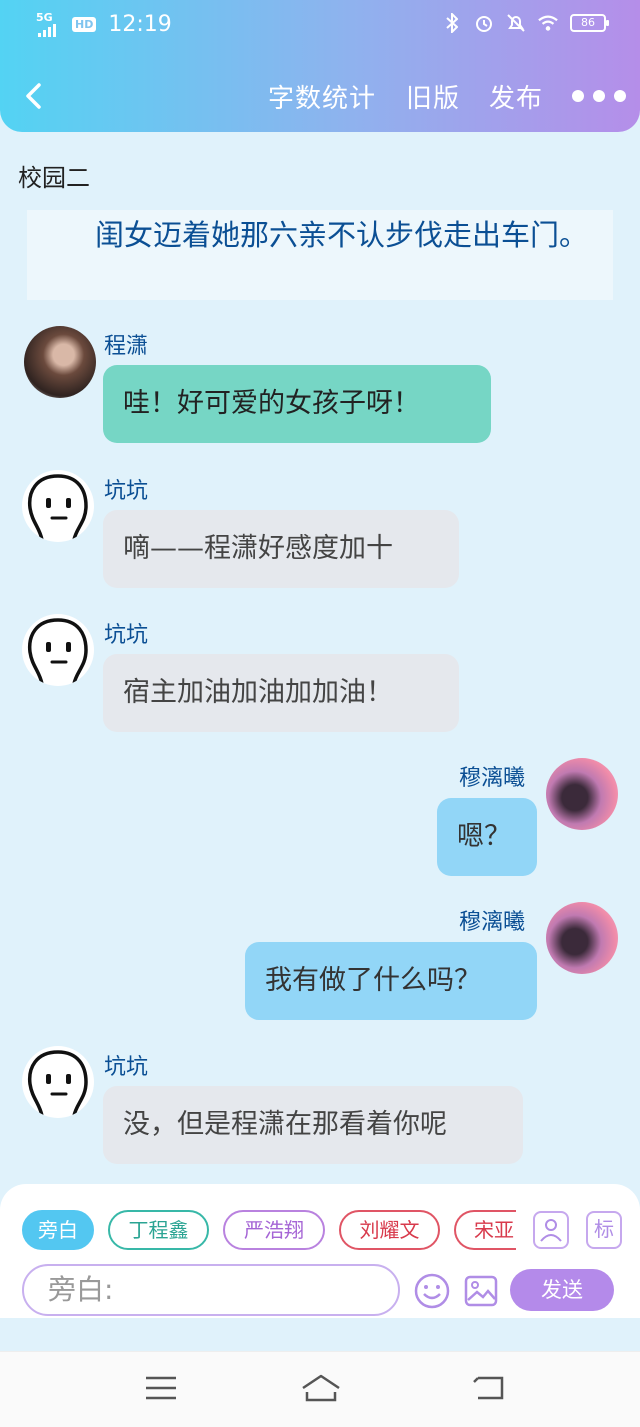 This screenshot has width=640, height=1427. I want to click on message-bubble: 我有做了什么吗？, so click(391, 981).